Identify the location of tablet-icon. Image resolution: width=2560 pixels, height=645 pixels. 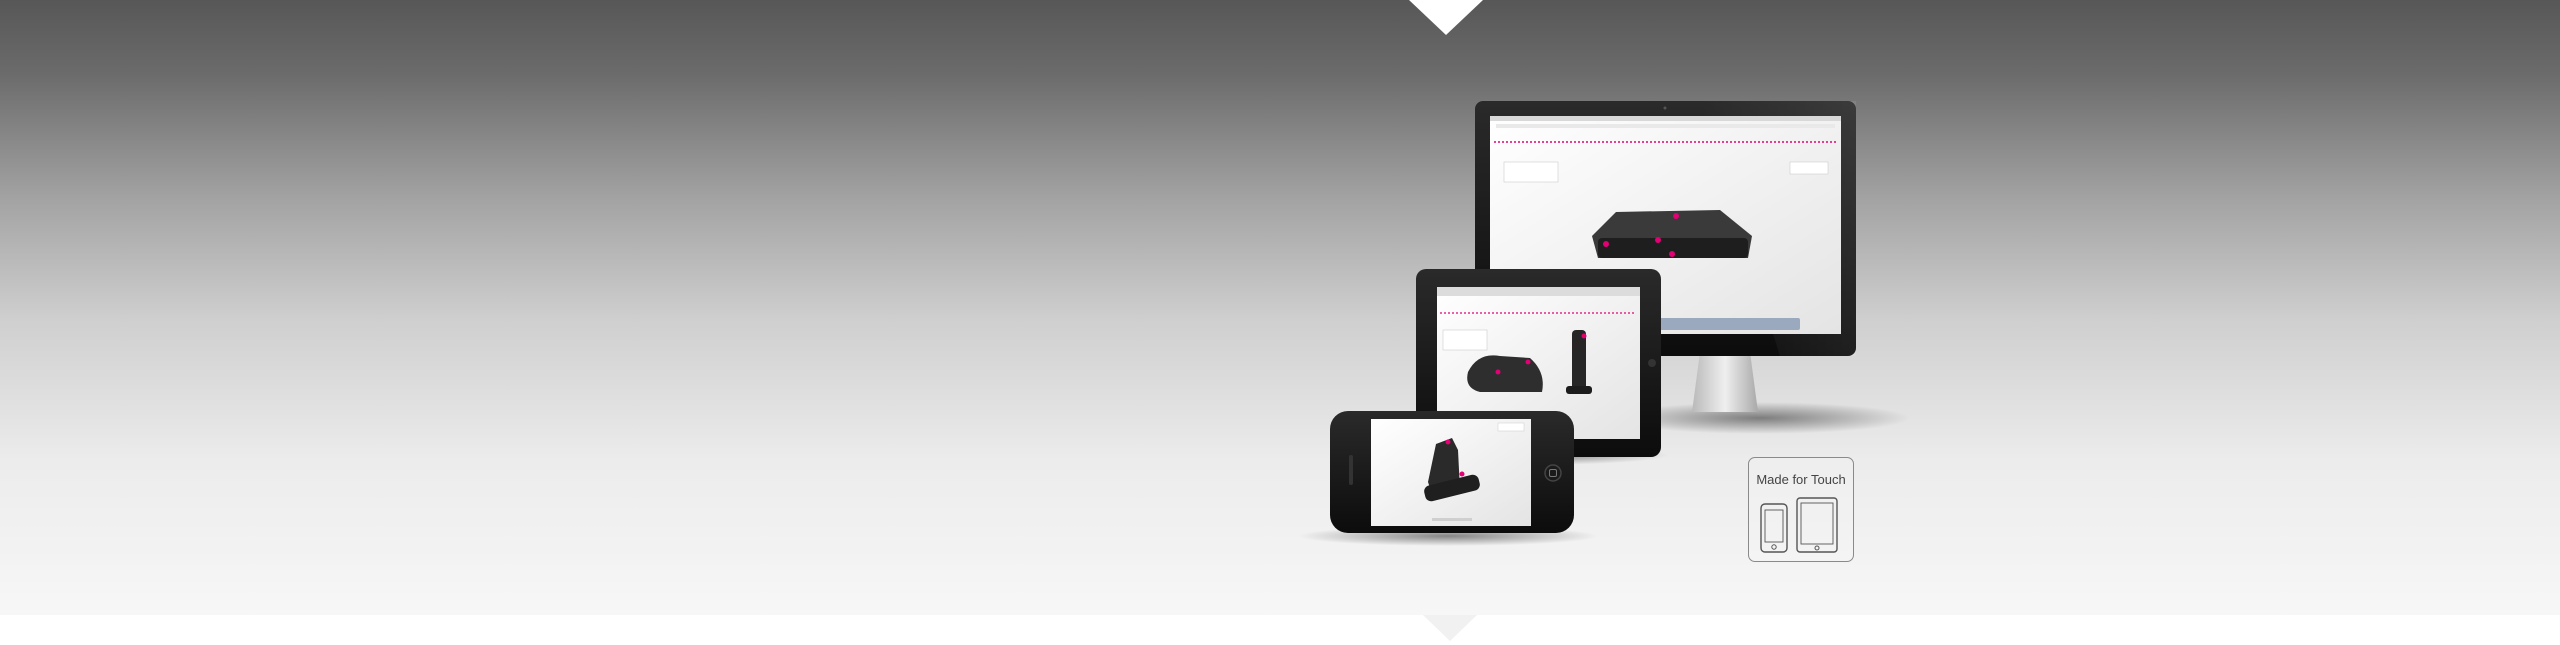
(1817, 525).